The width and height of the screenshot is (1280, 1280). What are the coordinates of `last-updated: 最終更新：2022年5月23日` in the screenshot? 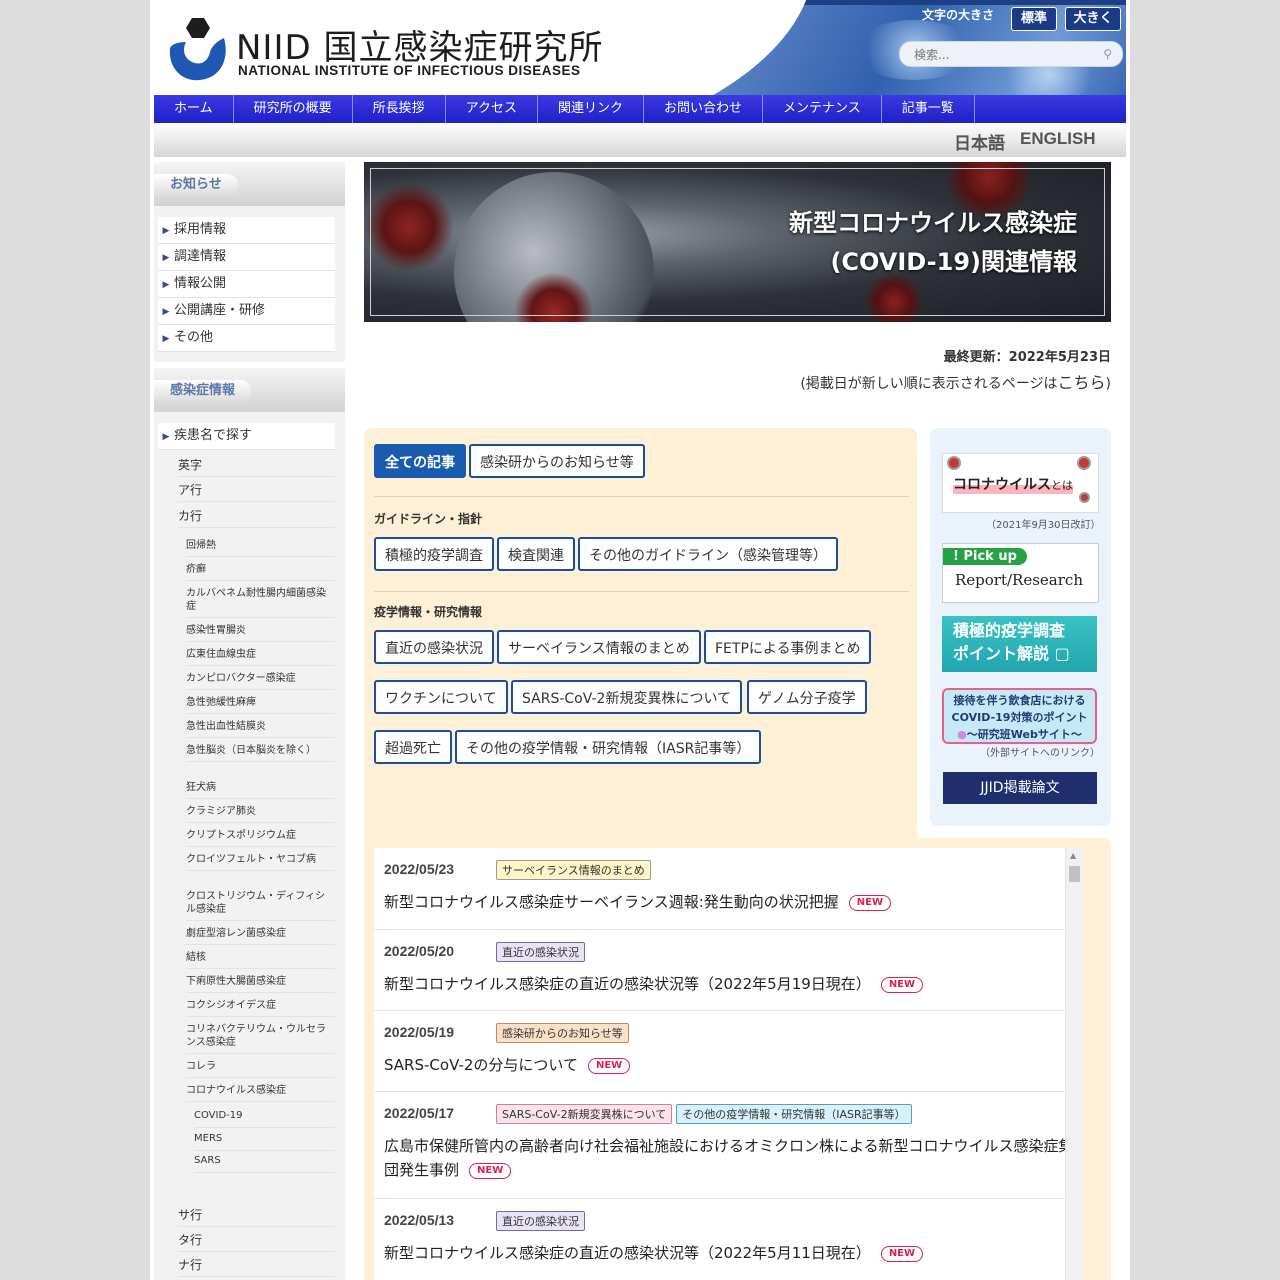 It's located at (1027, 357).